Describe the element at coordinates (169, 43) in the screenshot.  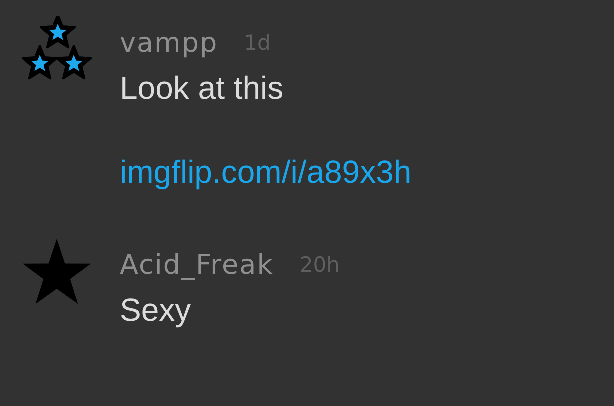
I see `username: vampp` at that location.